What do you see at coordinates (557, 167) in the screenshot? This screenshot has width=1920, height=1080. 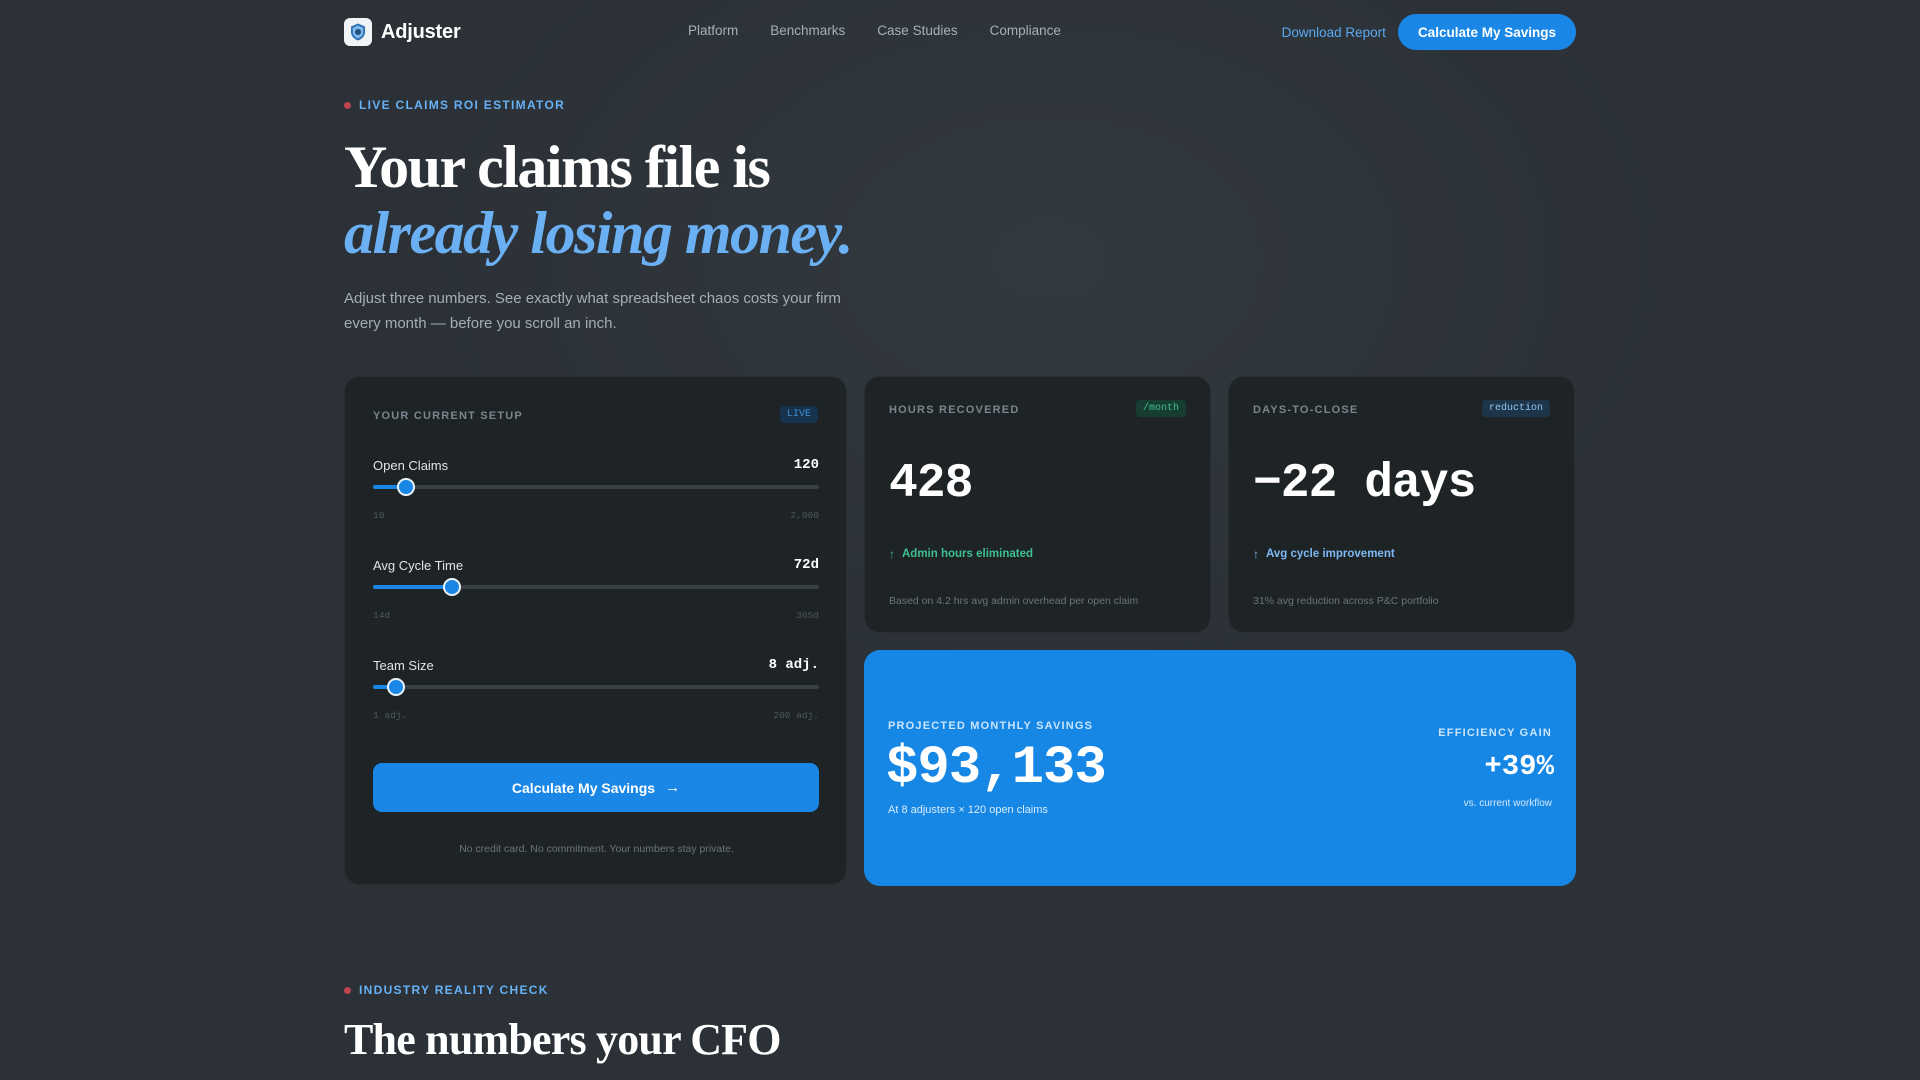 I see `hero-title-line1: Your claims file is` at bounding box center [557, 167].